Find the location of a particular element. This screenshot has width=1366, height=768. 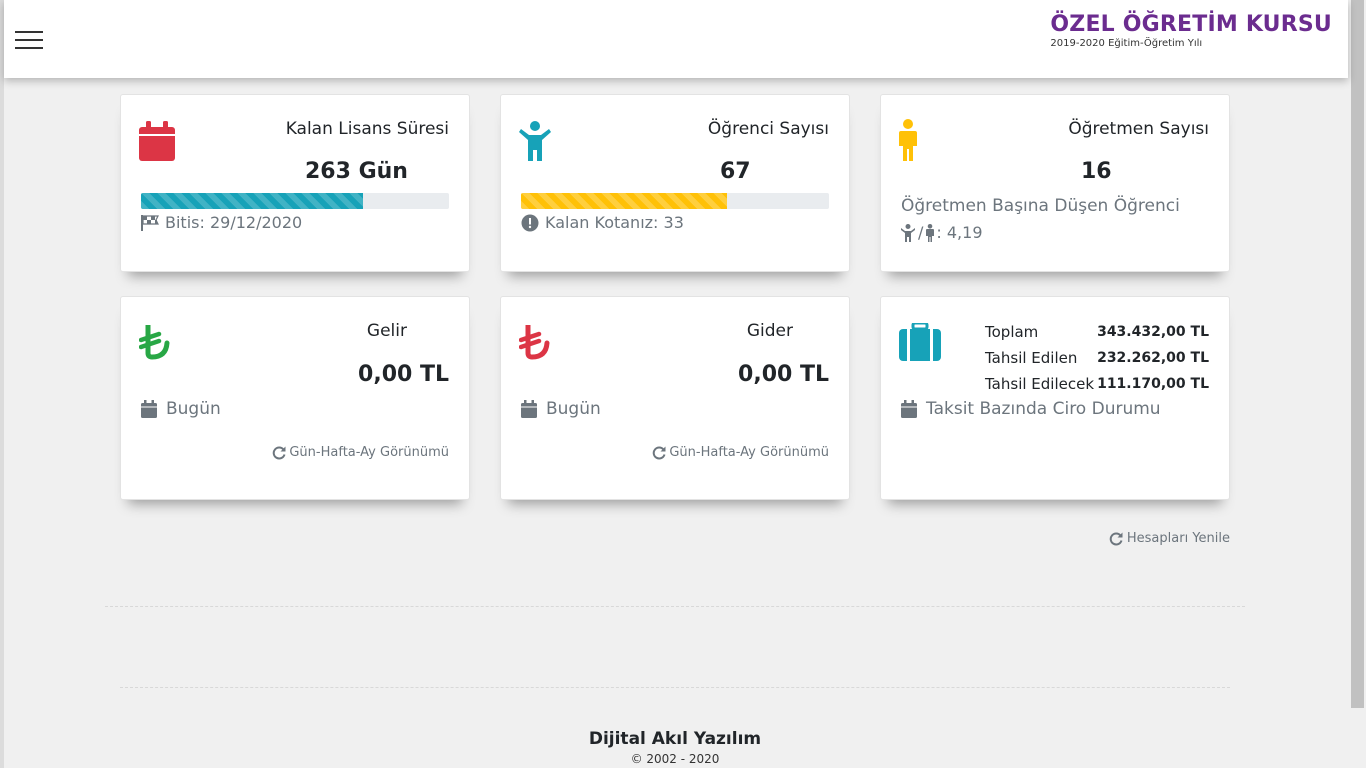

income-view-link-text: Gün-Hafta-Ay Görünümü is located at coordinates (369, 452).